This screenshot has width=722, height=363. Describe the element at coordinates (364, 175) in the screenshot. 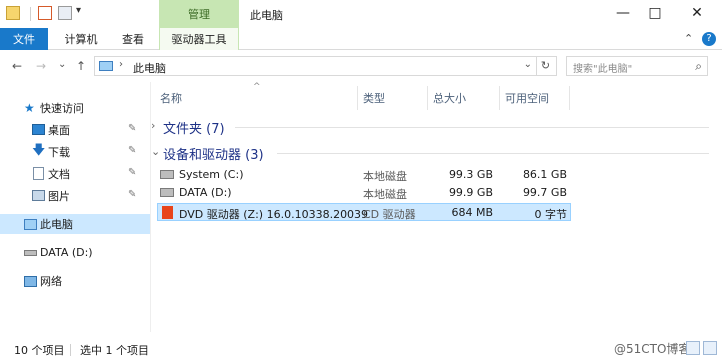

I see `table-row: System (C:) 本地磁盘 99.3 GB 86.1 GB` at that location.